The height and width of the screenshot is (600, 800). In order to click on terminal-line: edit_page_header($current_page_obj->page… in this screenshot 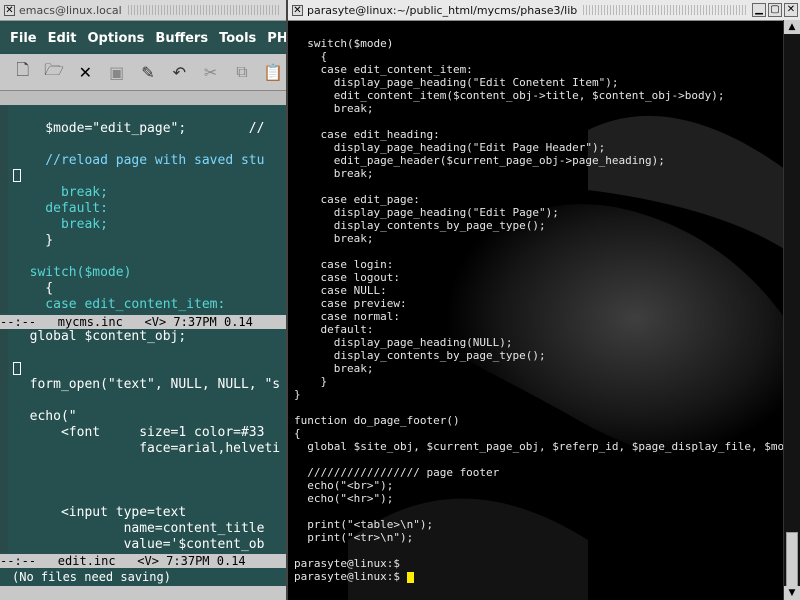, I will do `click(479, 160)`.